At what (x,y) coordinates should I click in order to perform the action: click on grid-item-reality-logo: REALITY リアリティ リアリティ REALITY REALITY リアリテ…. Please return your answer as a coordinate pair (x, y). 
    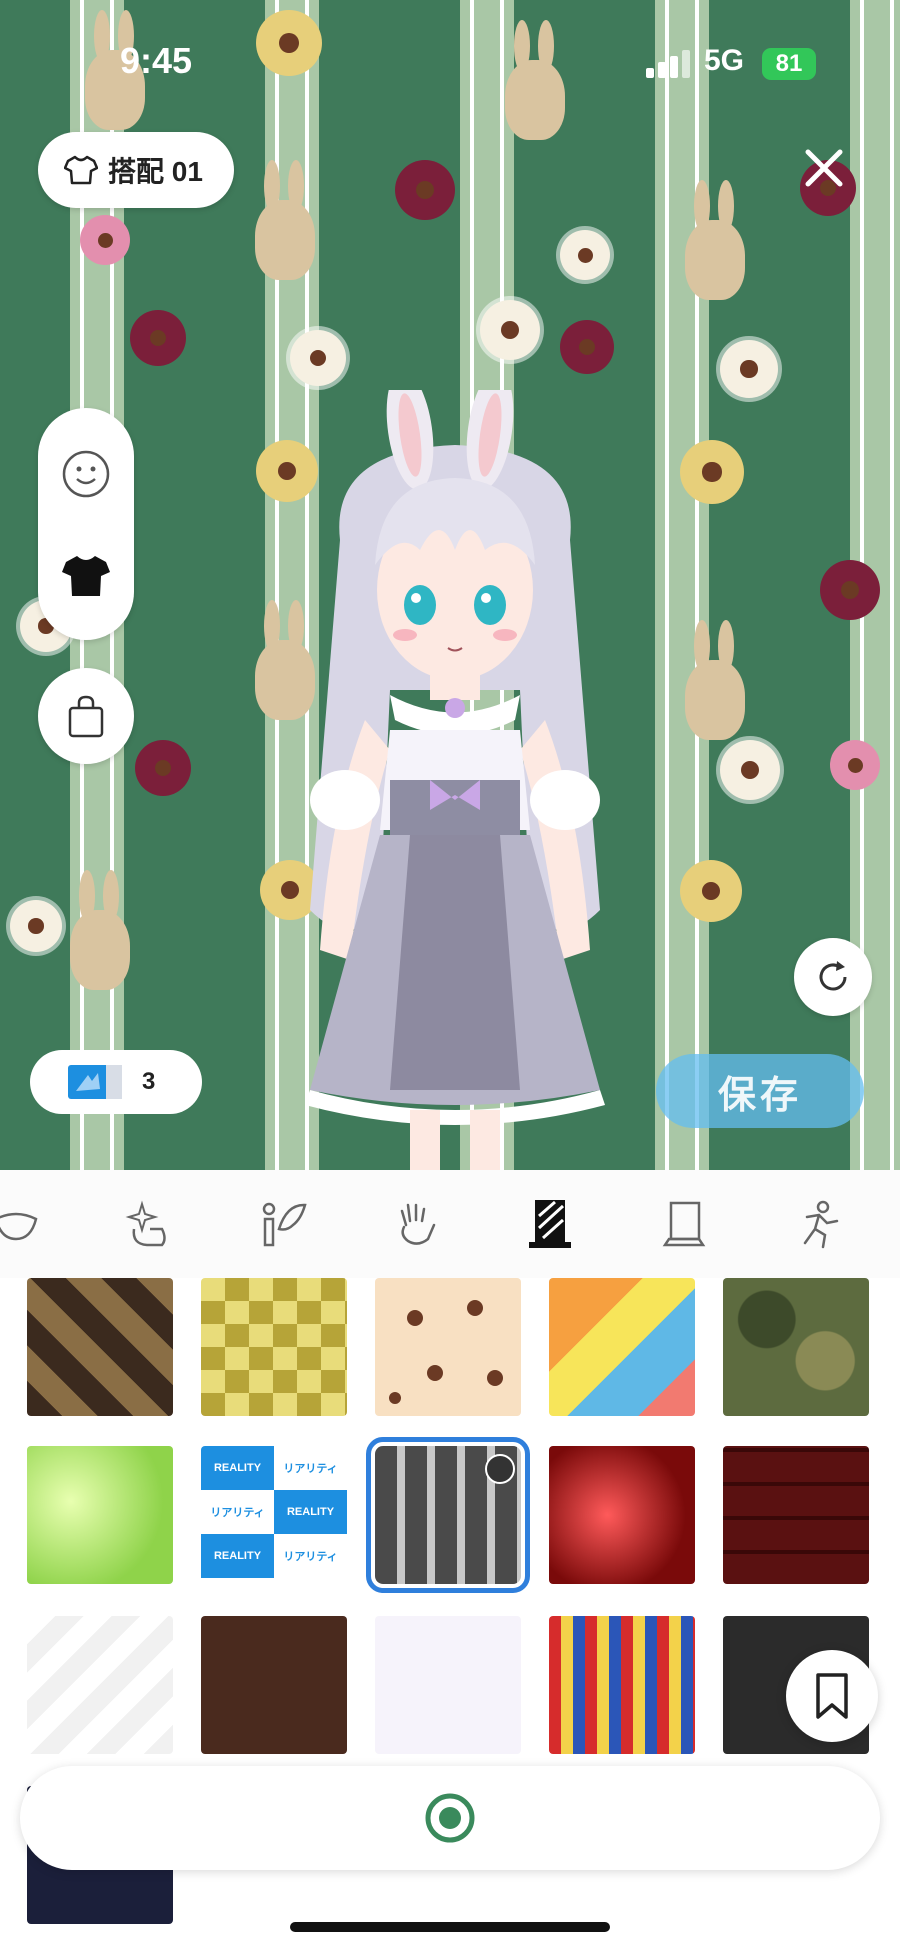
    Looking at the image, I should click on (274, 1515).